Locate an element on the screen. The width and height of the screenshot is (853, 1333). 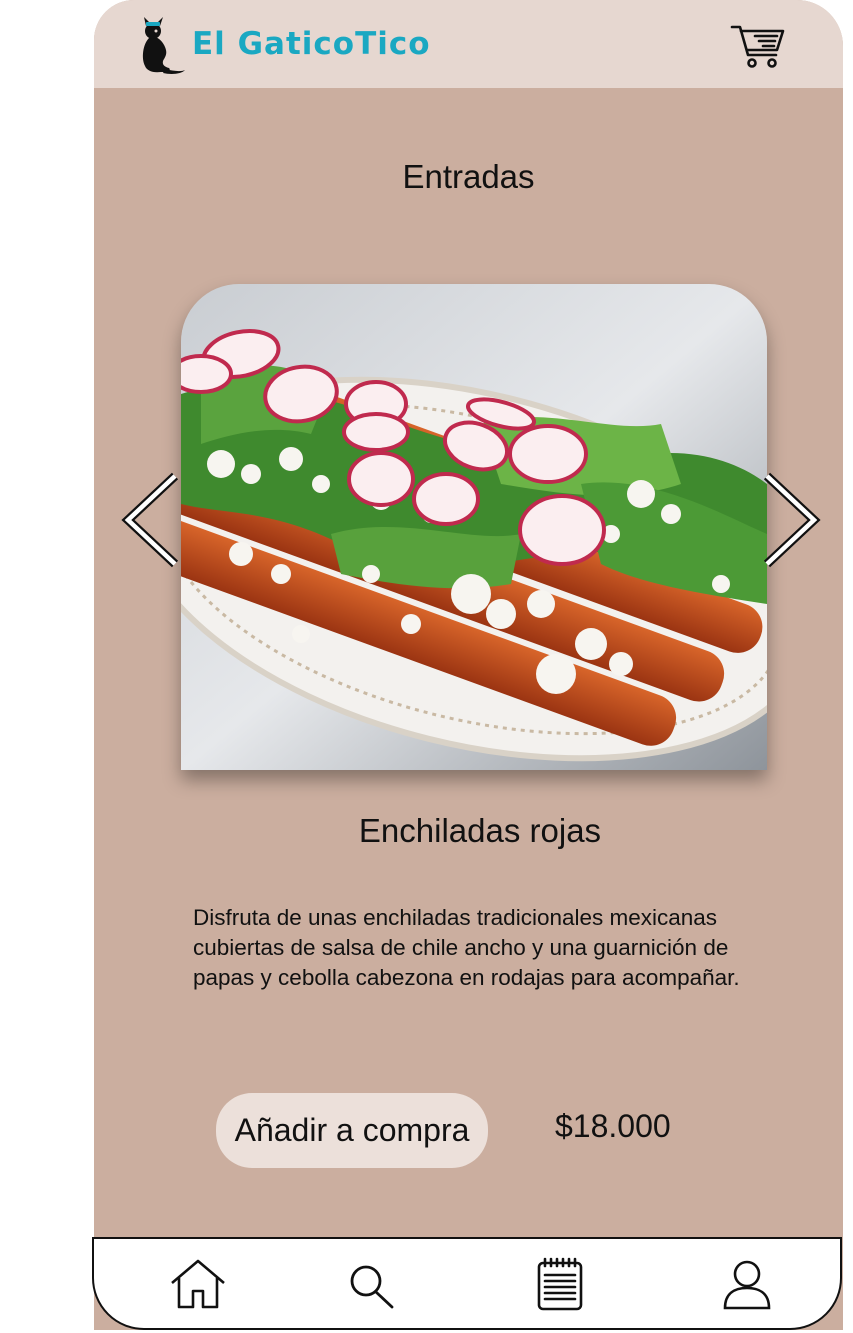
home-icon is located at coordinates (198, 1285).